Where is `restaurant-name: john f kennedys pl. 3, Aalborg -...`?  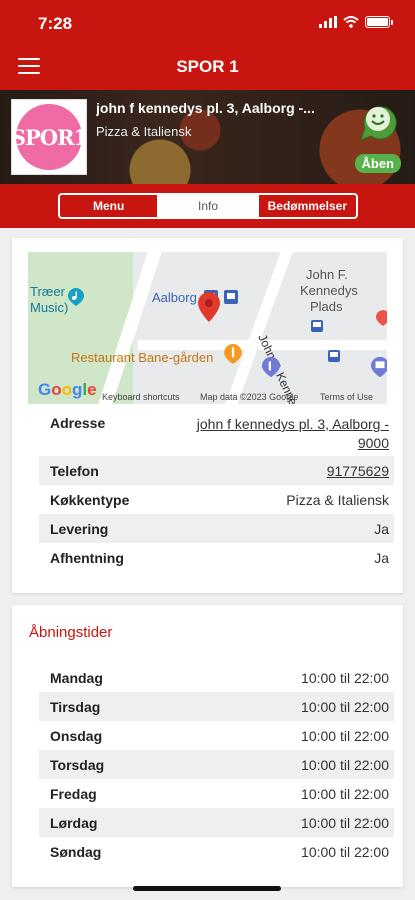 restaurant-name: john f kennedys pl. 3, Aalborg -... is located at coordinates (205, 108).